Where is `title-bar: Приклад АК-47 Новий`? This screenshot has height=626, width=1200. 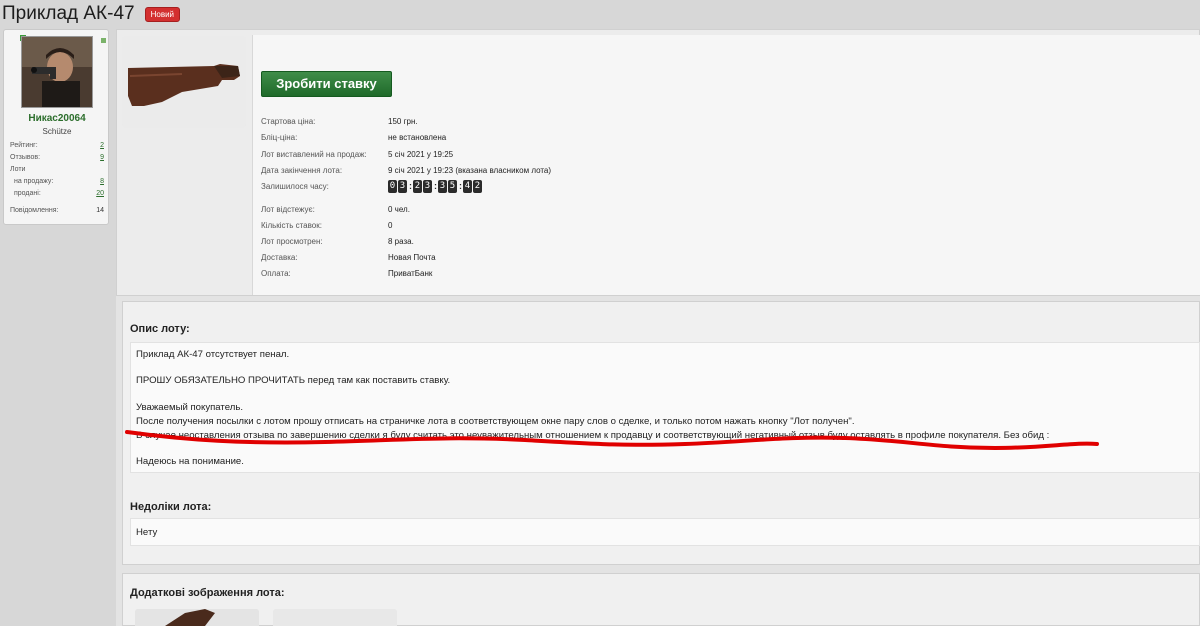 title-bar: Приклад АК-47 Новий is located at coordinates (90, 14).